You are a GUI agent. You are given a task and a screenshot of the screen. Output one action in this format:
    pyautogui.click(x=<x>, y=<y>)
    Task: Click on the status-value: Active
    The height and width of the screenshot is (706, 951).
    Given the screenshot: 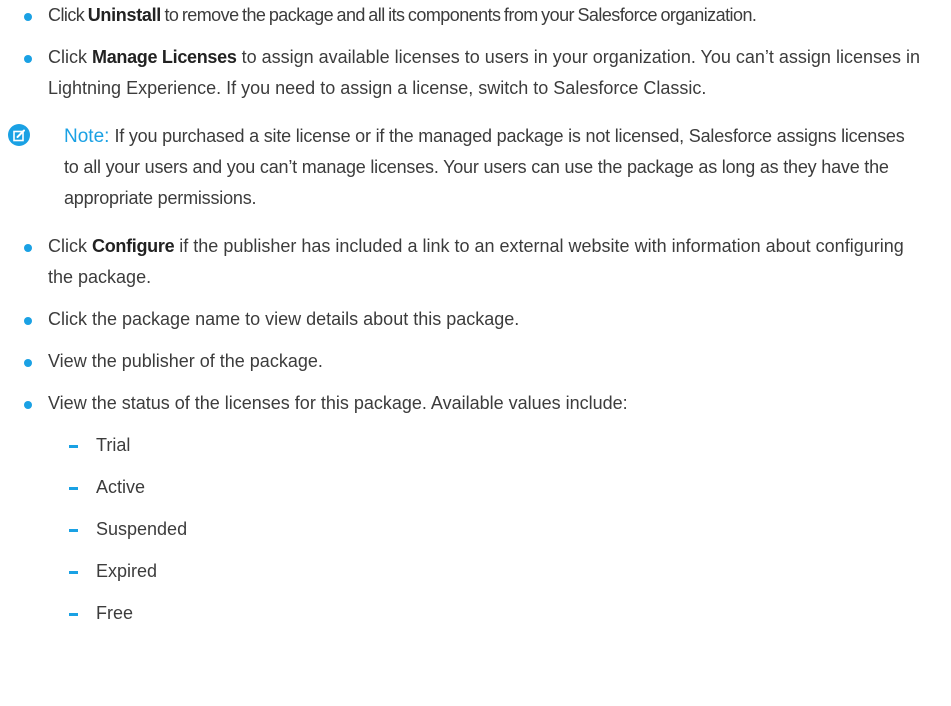 What is the action you would take?
    pyautogui.click(x=121, y=487)
    